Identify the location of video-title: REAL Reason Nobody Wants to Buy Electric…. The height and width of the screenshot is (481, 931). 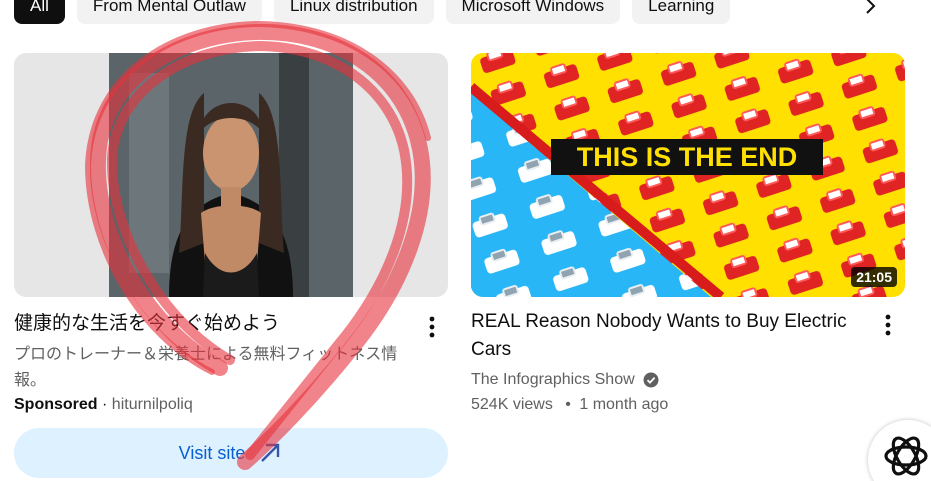
(671, 336).